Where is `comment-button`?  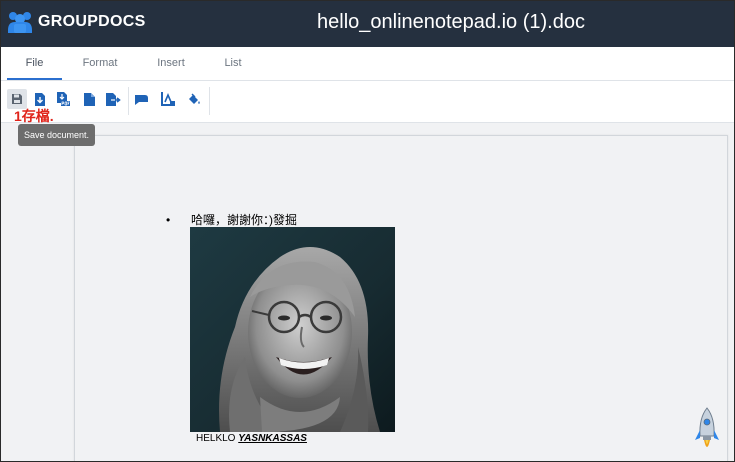
comment-button is located at coordinates (142, 99).